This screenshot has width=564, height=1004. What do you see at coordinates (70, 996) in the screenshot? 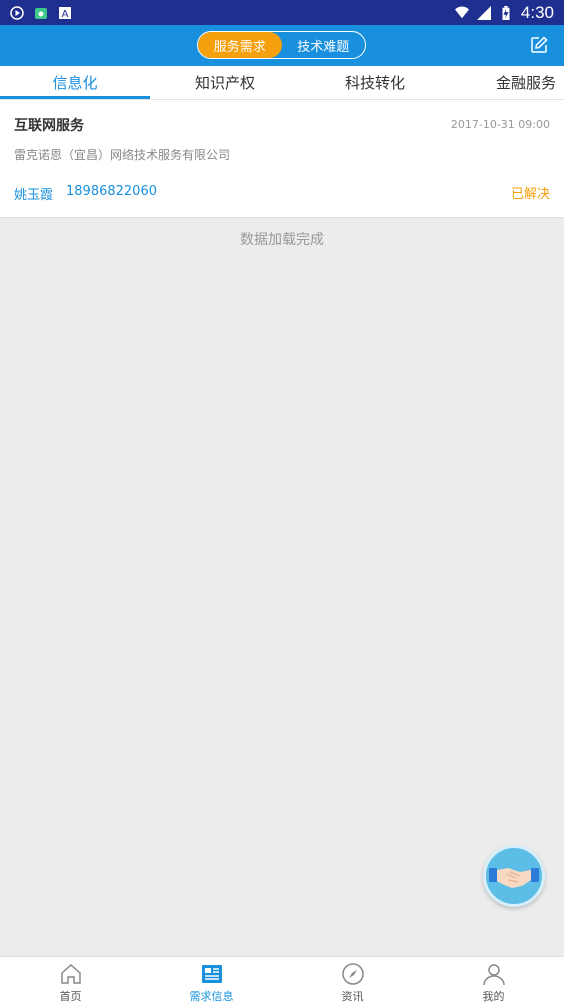
I see `nav-home-label: 首页` at bounding box center [70, 996].